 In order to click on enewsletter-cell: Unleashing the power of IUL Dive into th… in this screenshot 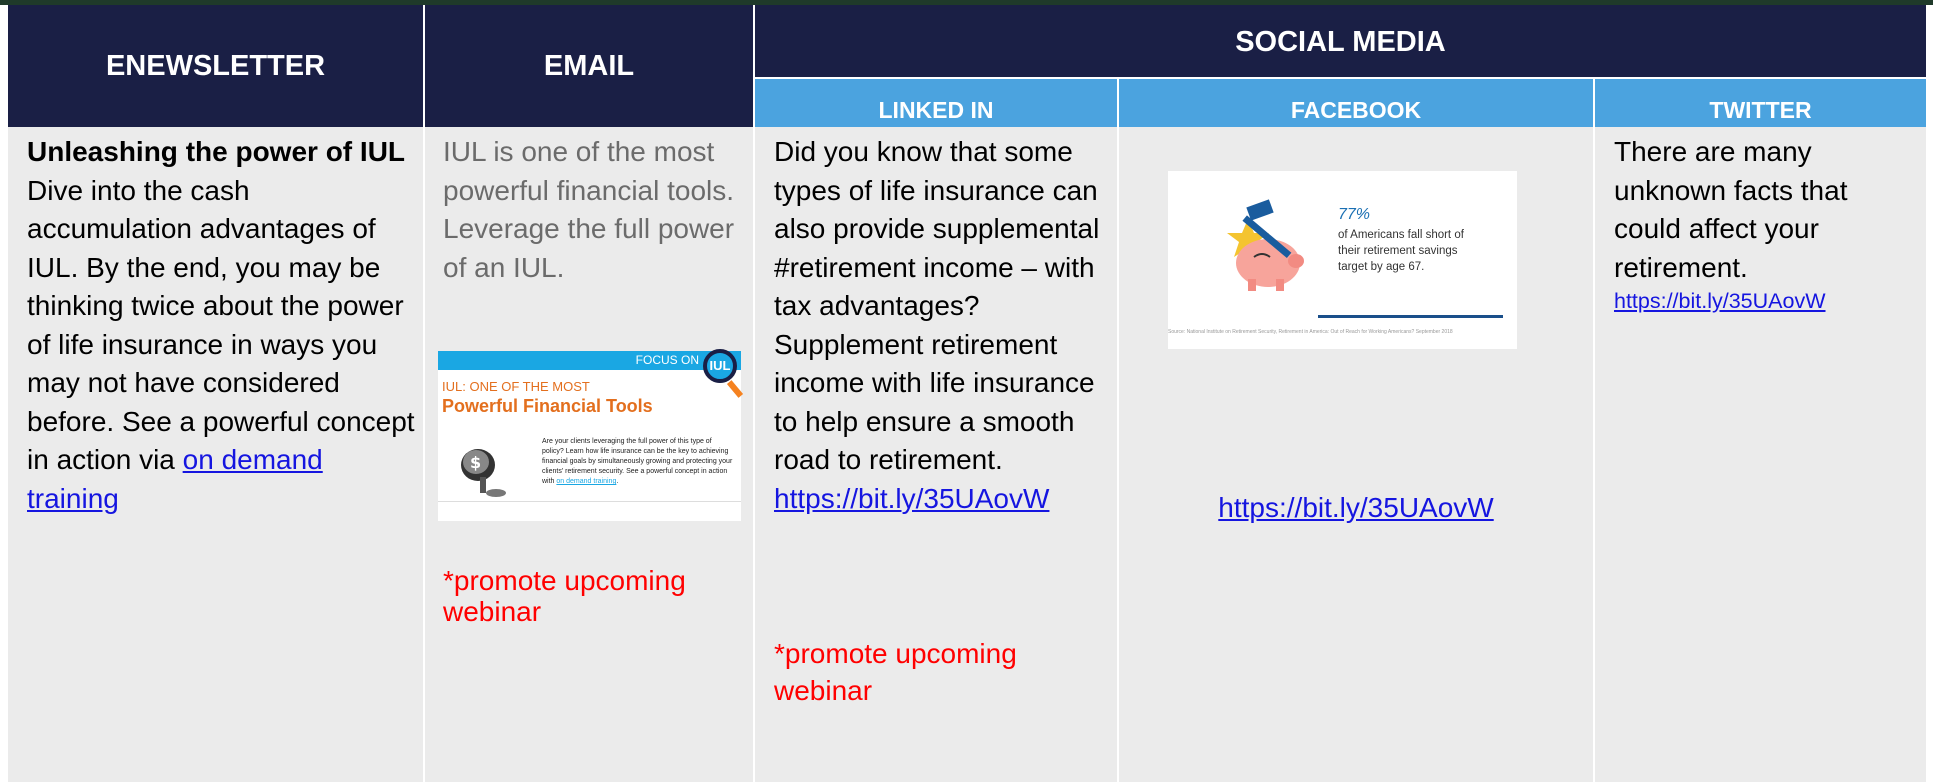, I will do `click(222, 325)`.